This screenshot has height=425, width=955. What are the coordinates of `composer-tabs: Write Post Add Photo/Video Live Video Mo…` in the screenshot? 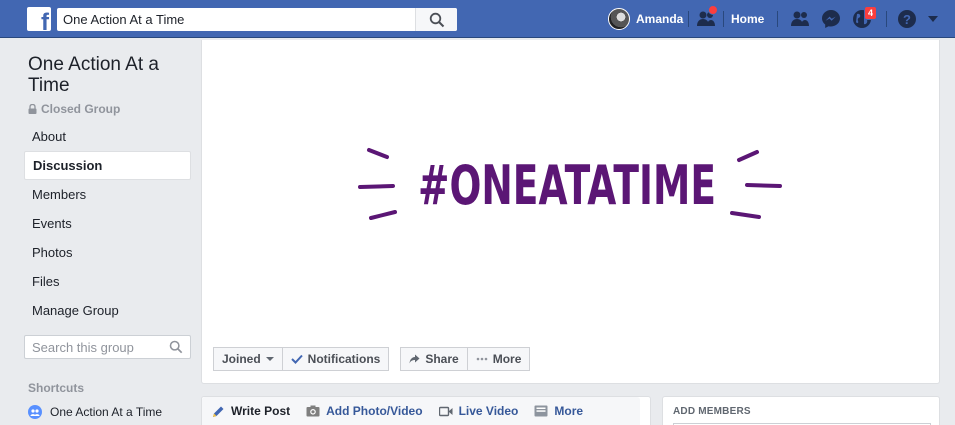 It's located at (421, 411).